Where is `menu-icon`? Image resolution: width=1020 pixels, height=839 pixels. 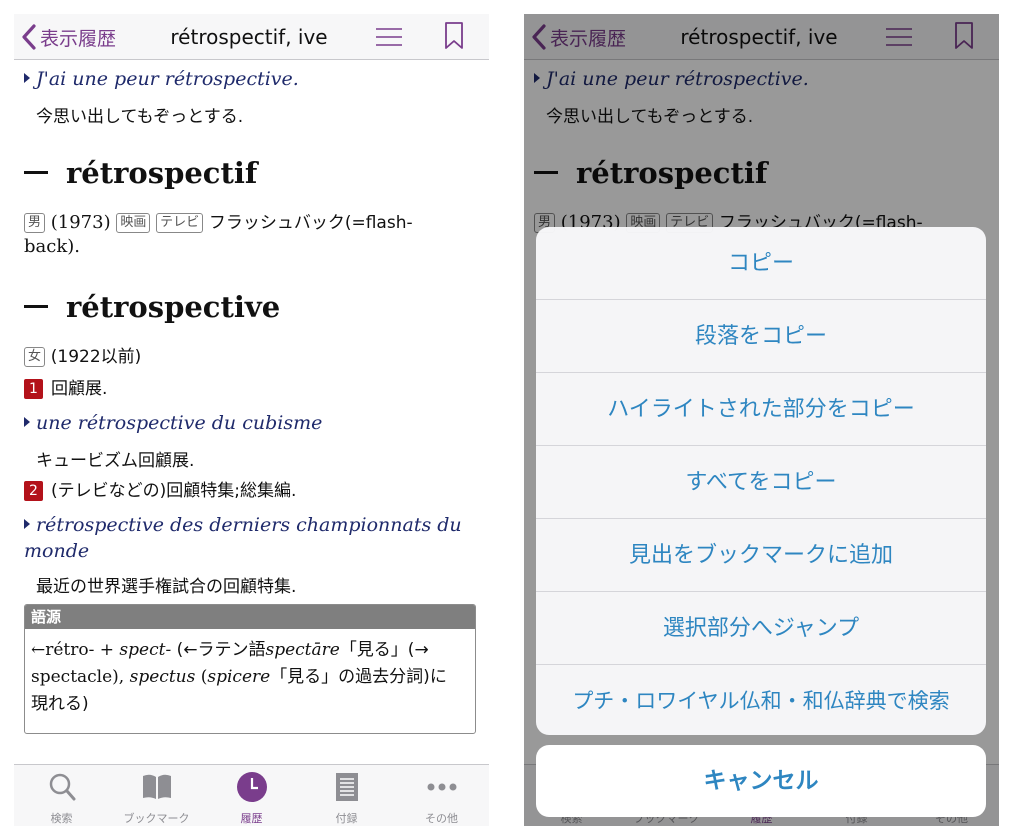
menu-icon is located at coordinates (389, 37).